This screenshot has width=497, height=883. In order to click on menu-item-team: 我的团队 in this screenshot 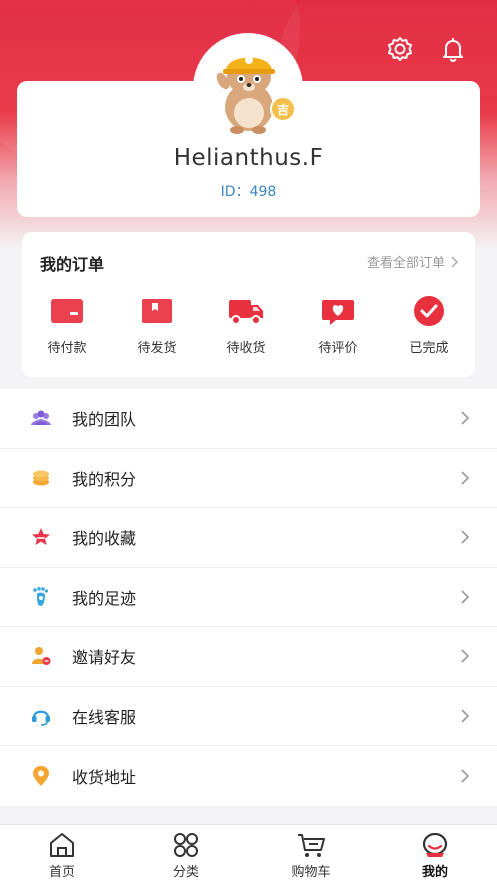, I will do `click(248, 419)`.